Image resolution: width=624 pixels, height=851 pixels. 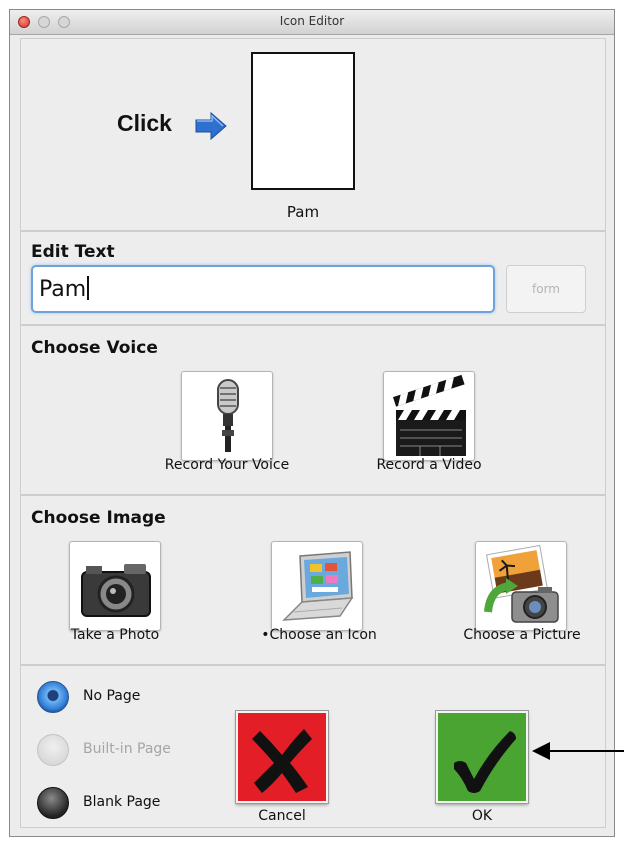 What do you see at coordinates (112, 696) in the screenshot?
I see `no-page-label: No Page` at bounding box center [112, 696].